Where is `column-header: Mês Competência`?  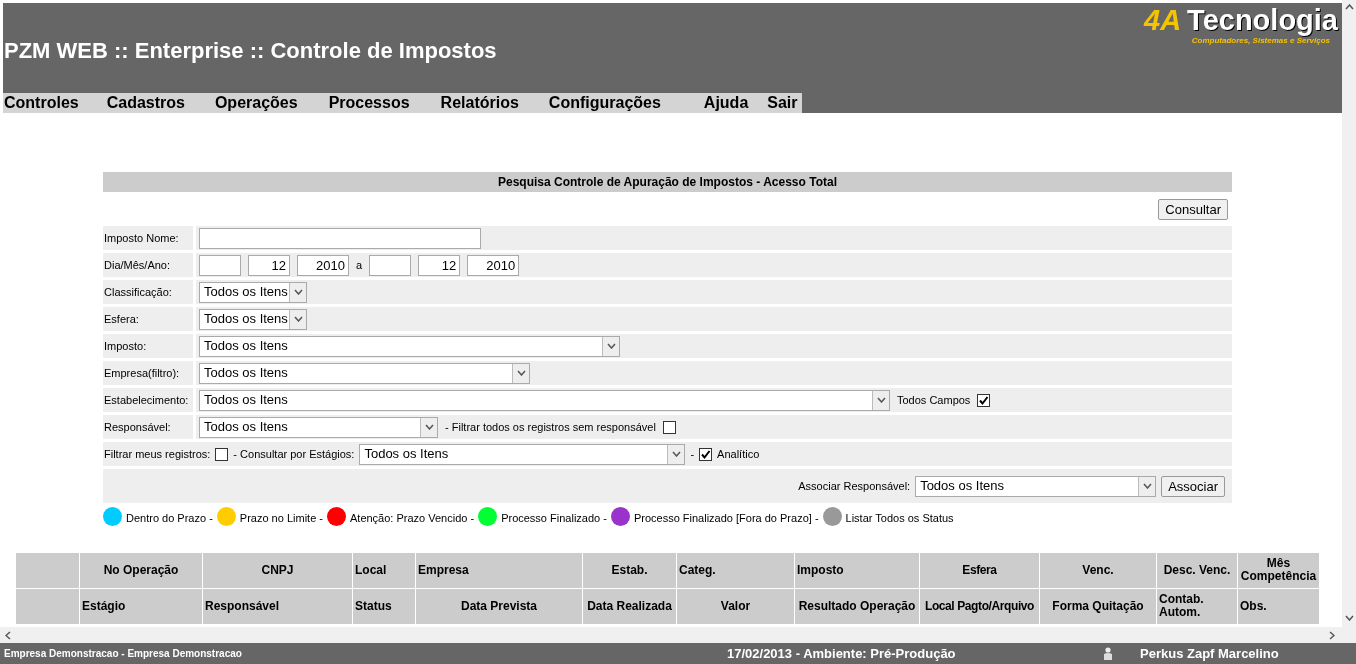 column-header: Mês Competência is located at coordinates (1278, 570).